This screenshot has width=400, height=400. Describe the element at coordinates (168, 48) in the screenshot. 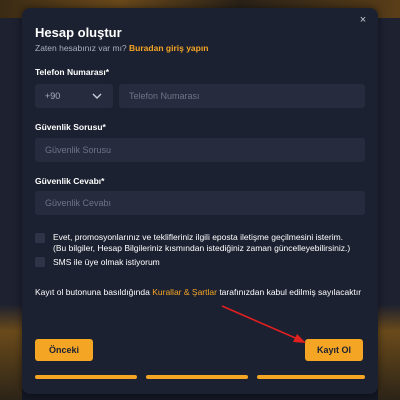

I see `login-link: Buradan giriş yapın` at that location.